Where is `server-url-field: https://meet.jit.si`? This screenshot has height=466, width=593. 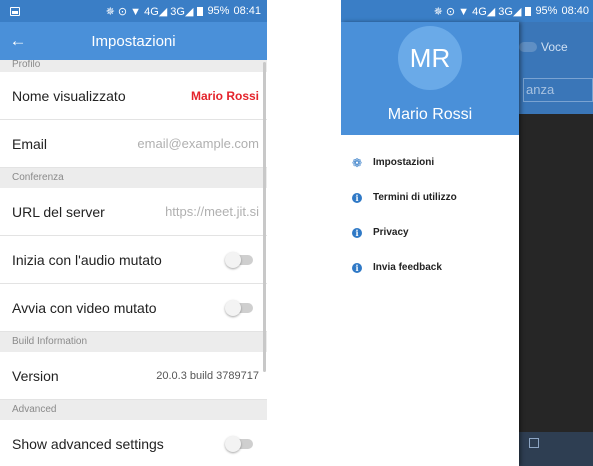
server-url-field: https://meet.jit.si is located at coordinates (212, 211).